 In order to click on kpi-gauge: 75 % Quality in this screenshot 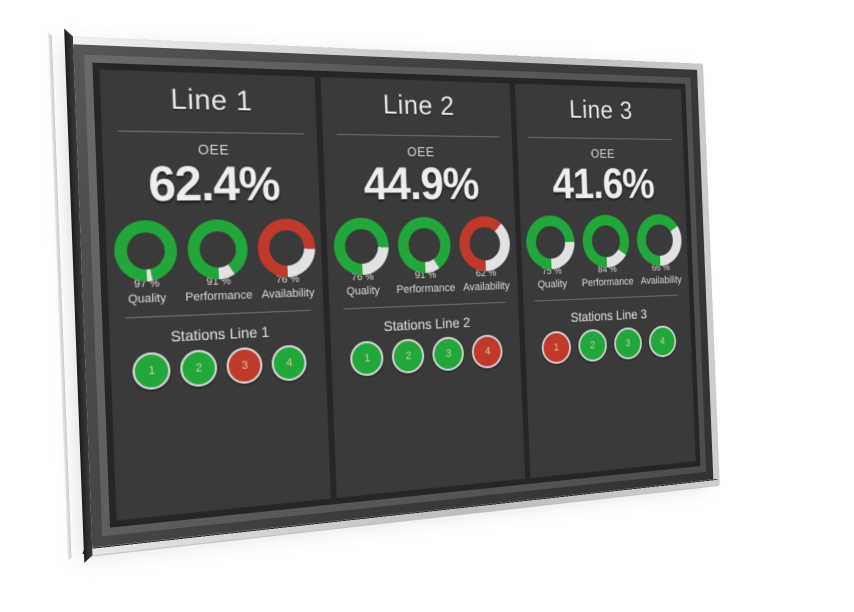, I will do `click(551, 253)`.